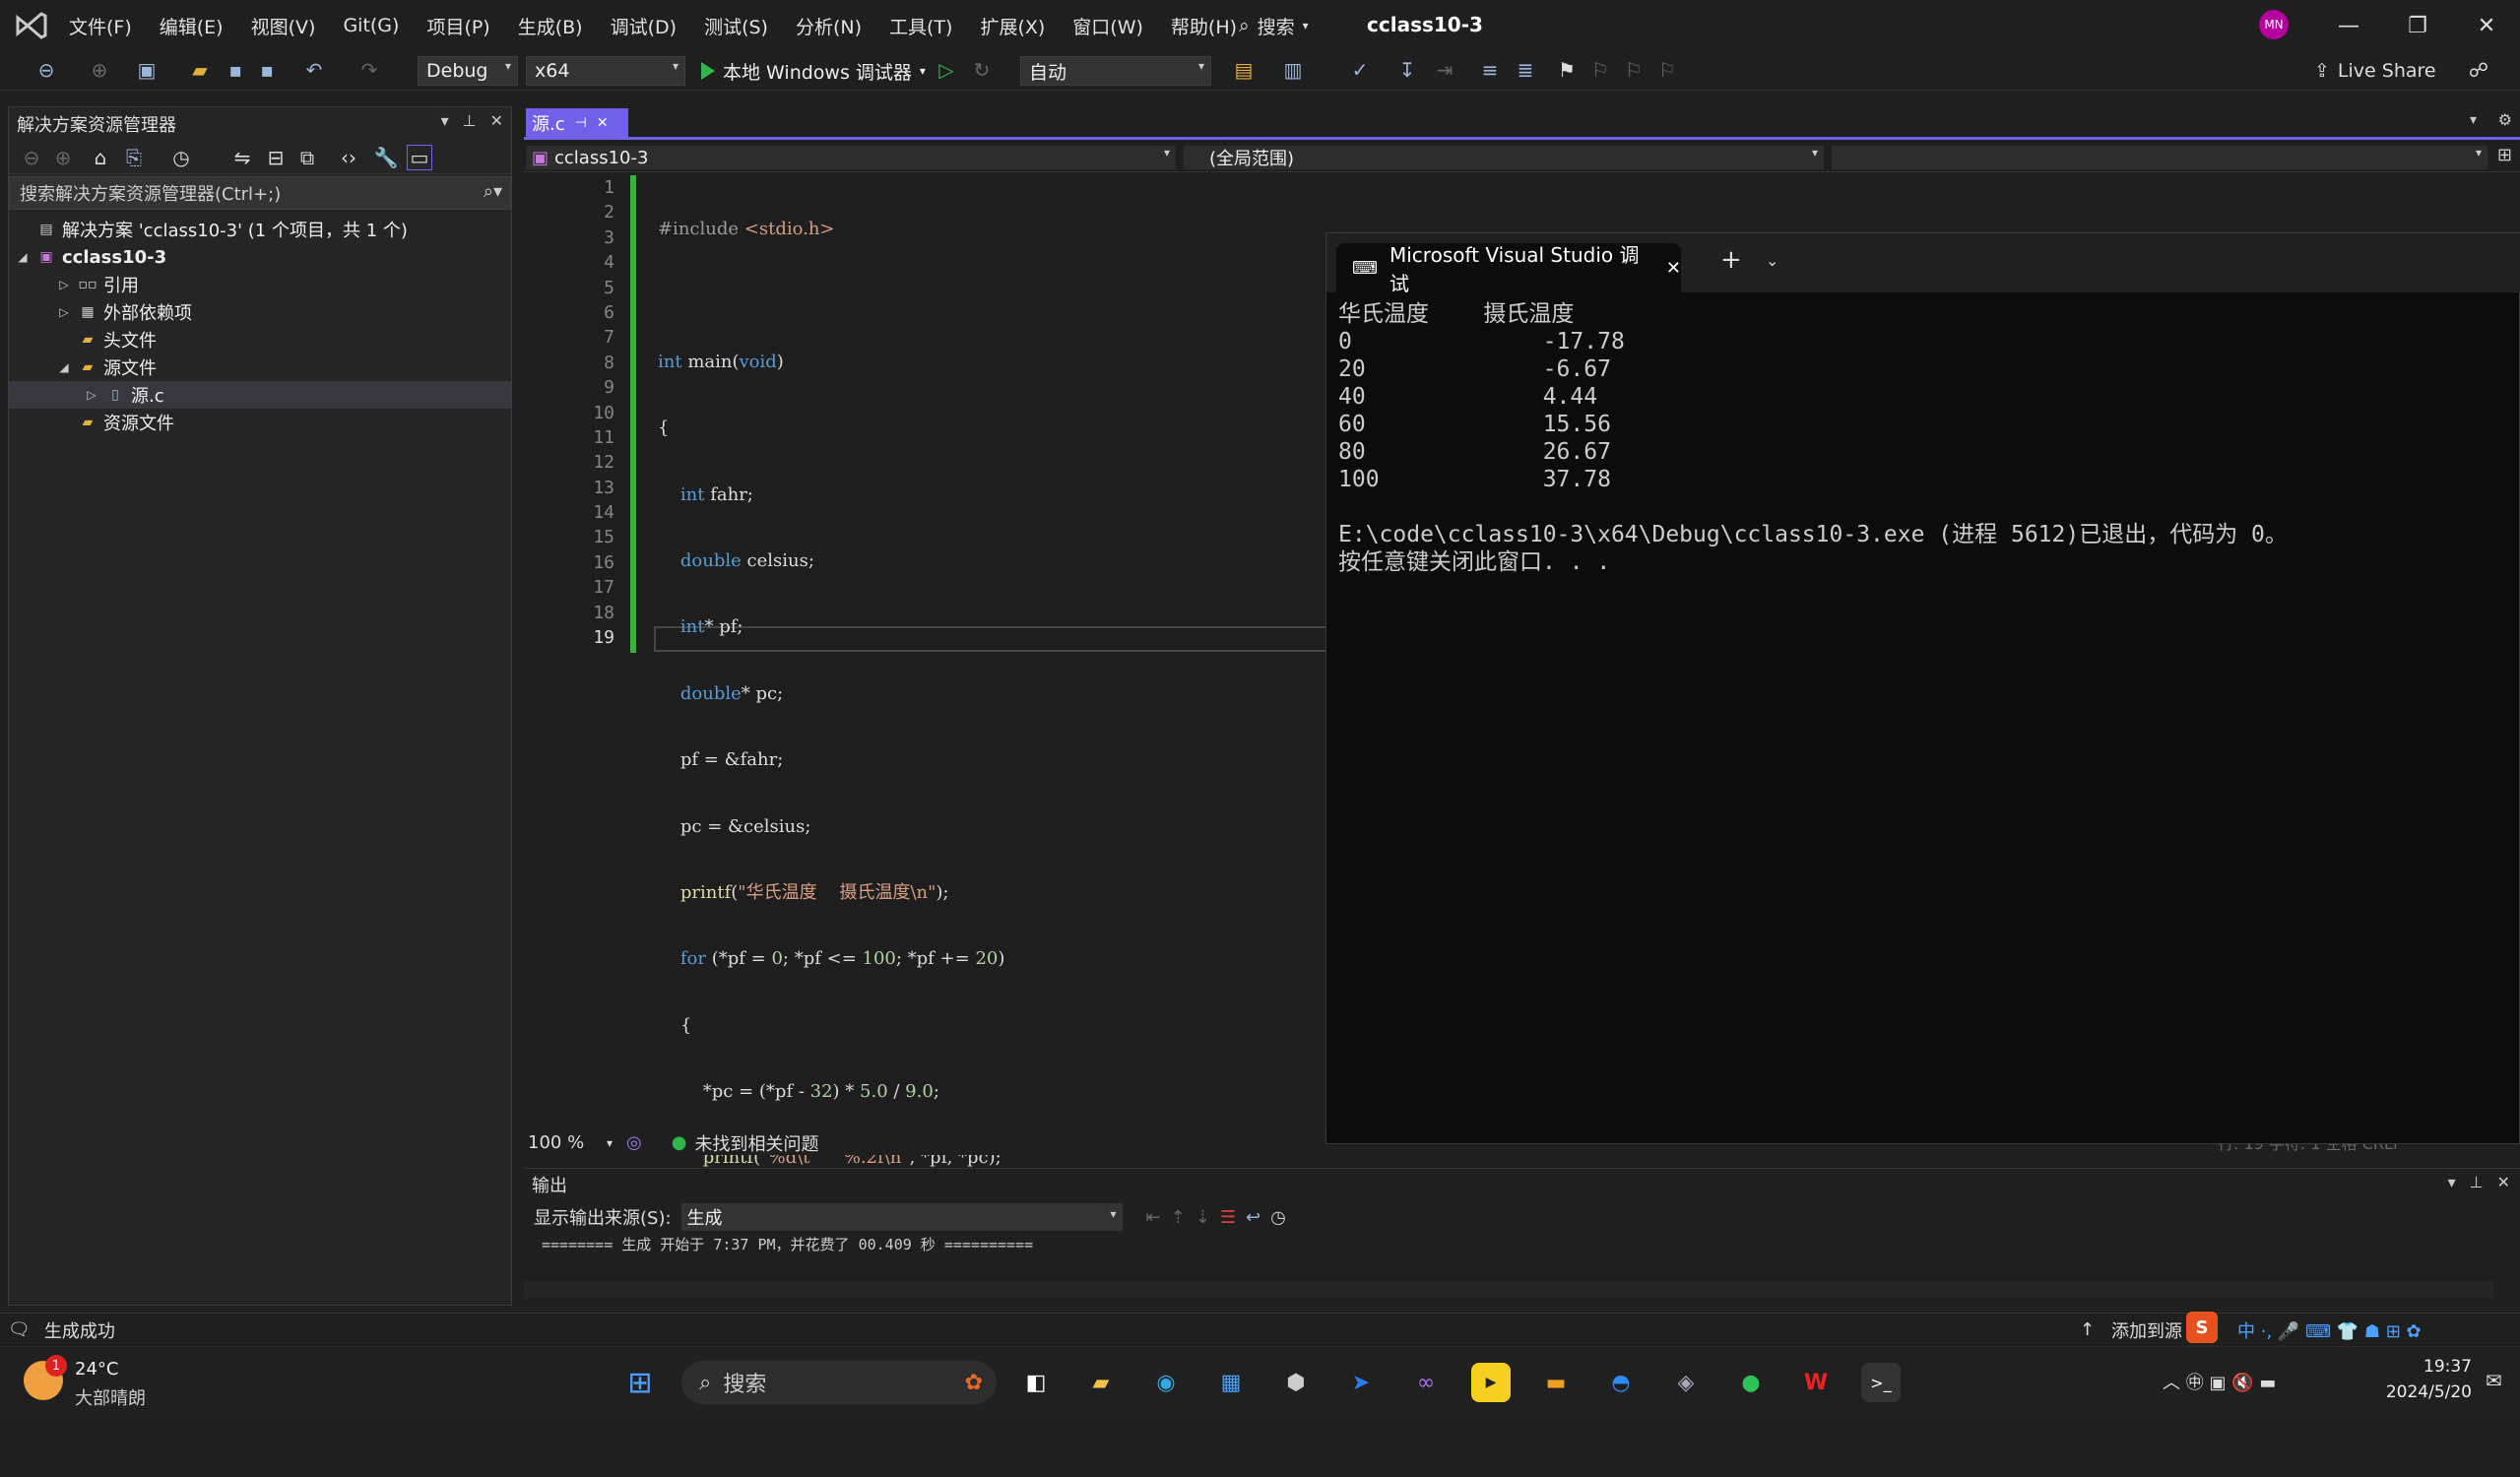  What do you see at coordinates (2202, 1328) in the screenshot?
I see `sogou-ime-icon: S` at bounding box center [2202, 1328].